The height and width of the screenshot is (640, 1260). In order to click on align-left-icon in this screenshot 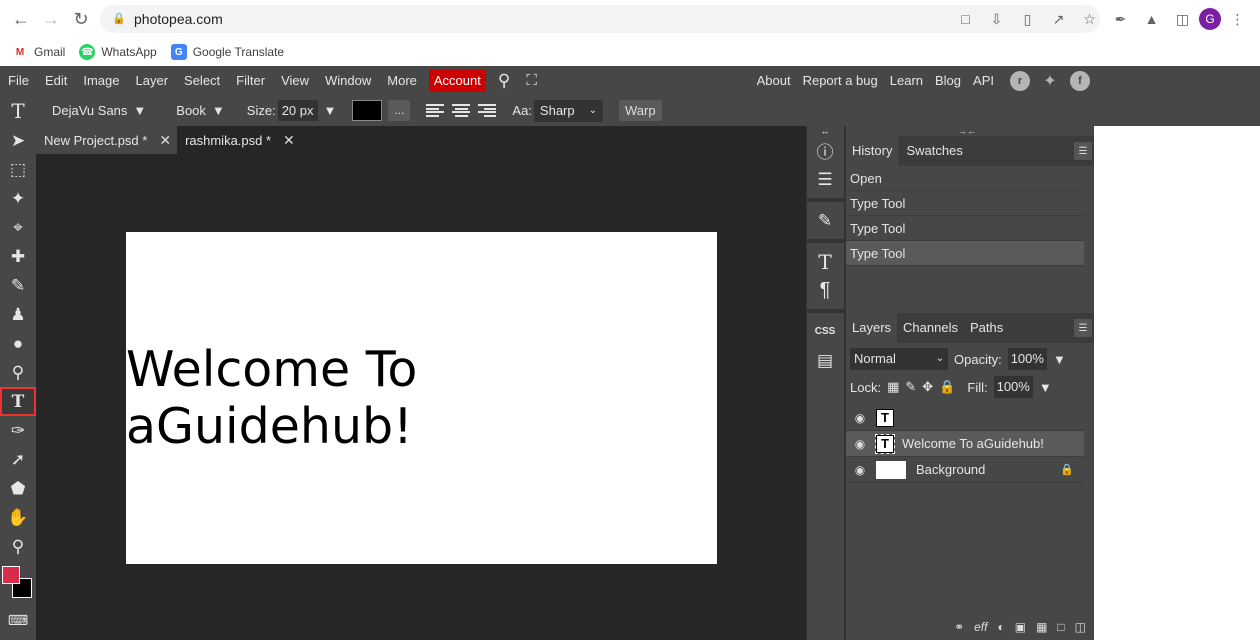, I will do `click(435, 111)`.